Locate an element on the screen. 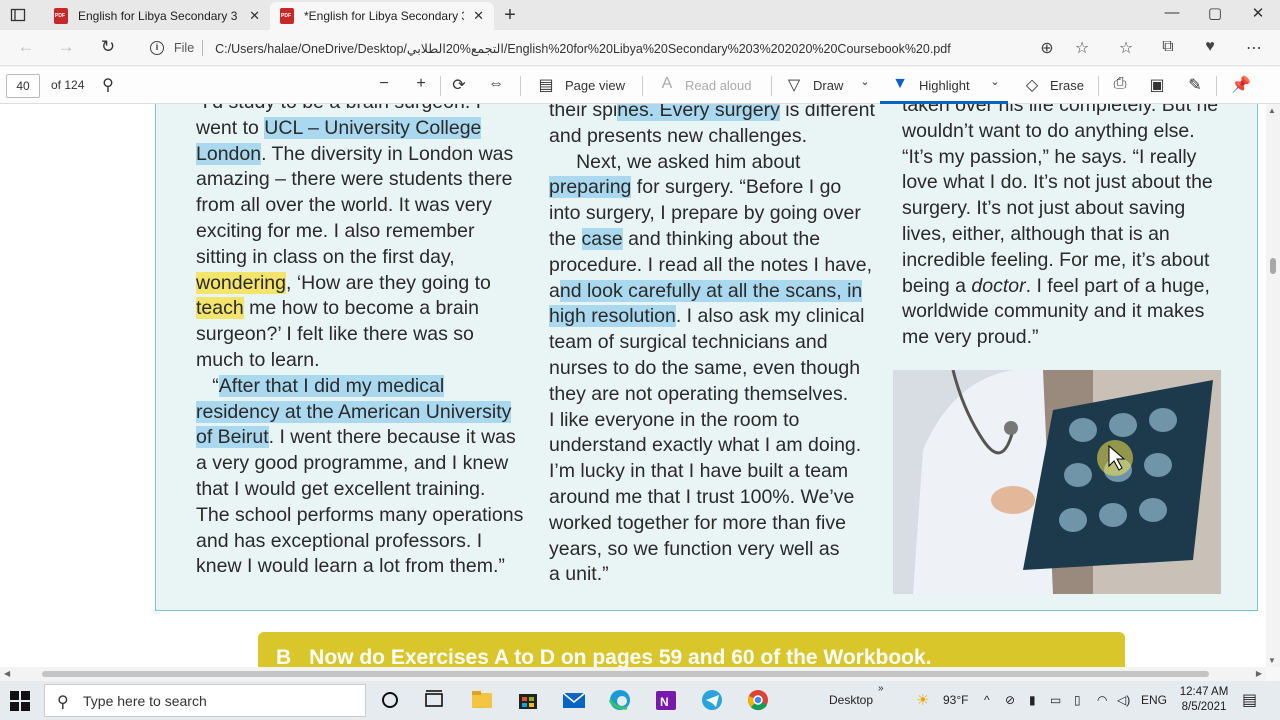 The height and width of the screenshot is (720, 1280). highlighted-text: of Beirut is located at coordinates (232, 437).